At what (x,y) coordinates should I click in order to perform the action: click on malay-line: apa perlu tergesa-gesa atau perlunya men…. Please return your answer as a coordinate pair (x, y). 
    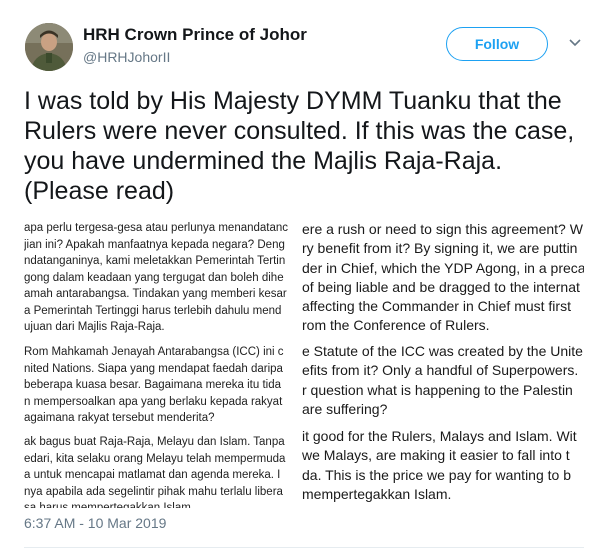
    Looking at the image, I should click on (156, 228).